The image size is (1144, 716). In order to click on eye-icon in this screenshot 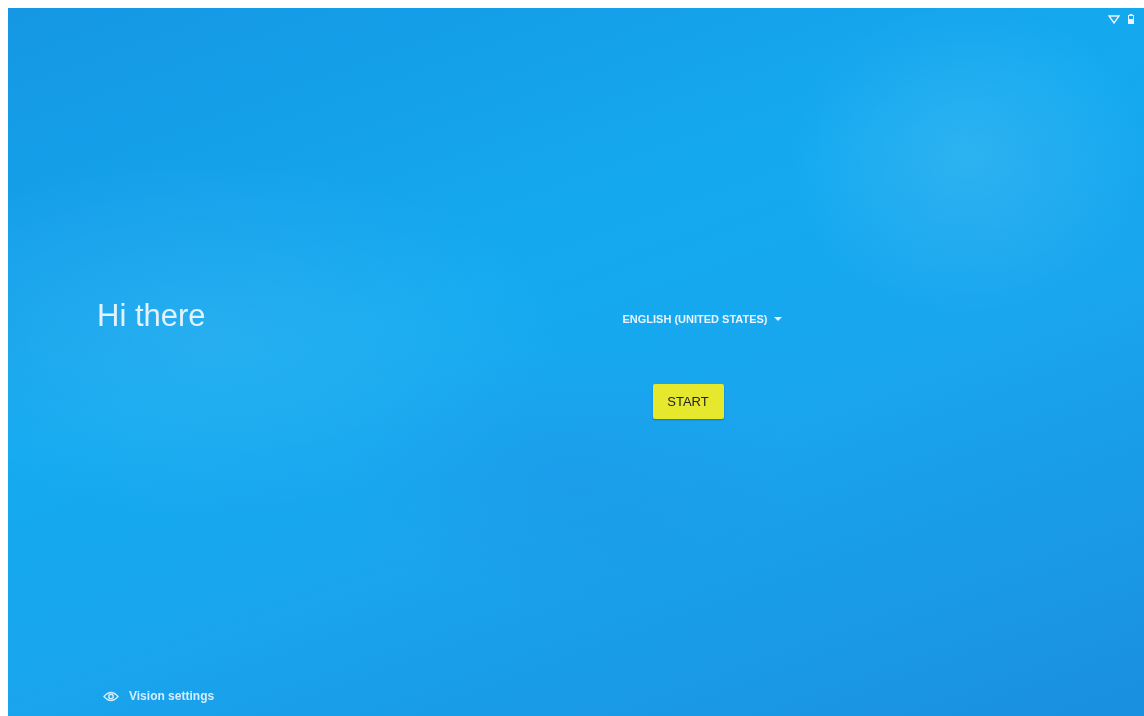, I will do `click(111, 696)`.